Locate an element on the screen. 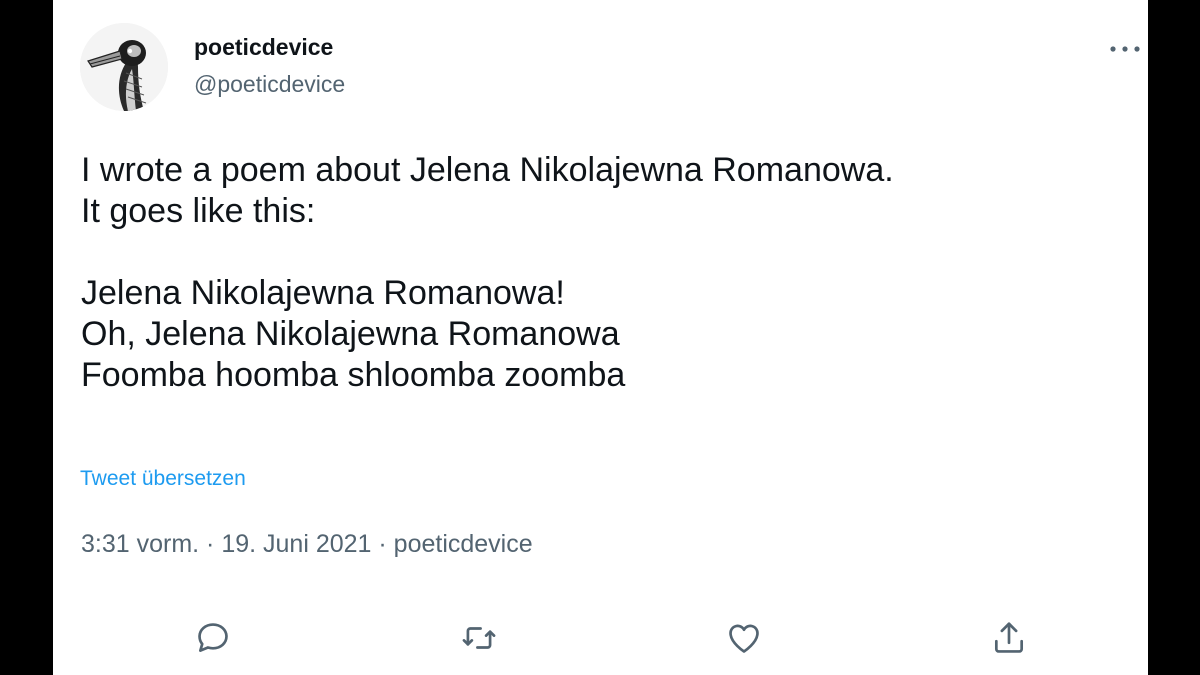 The image size is (1200, 675). bird-sketch-image is located at coordinates (124, 67).